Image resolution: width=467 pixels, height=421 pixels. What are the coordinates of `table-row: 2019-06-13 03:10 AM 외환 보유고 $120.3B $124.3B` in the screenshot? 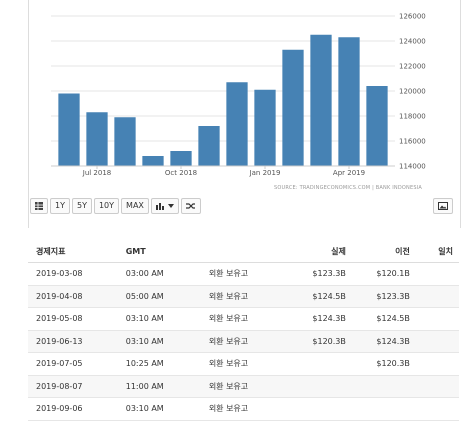 It's located at (243, 341).